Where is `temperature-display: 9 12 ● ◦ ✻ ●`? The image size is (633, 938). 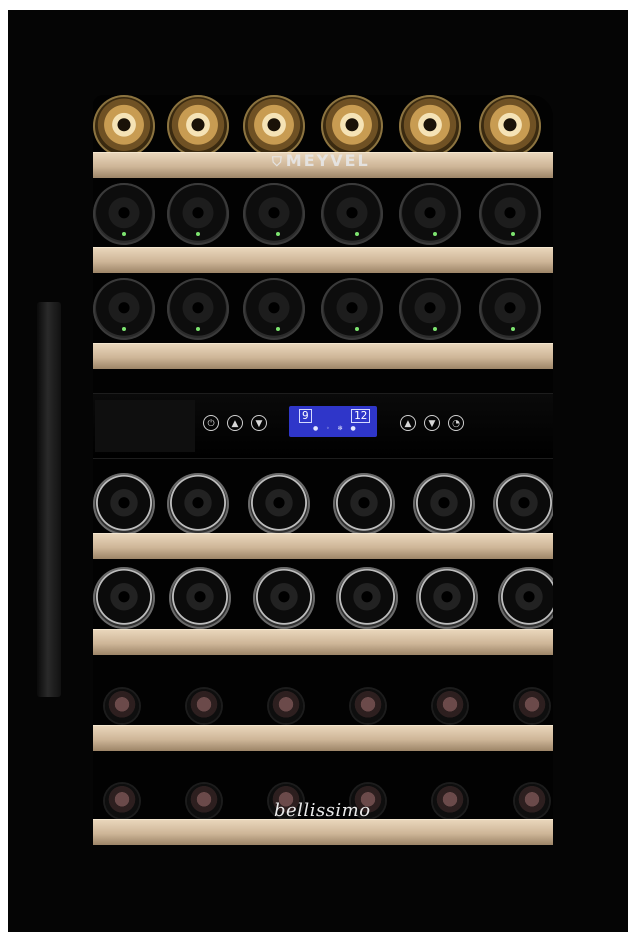 temperature-display: 9 12 ● ◦ ✻ ● is located at coordinates (333, 421).